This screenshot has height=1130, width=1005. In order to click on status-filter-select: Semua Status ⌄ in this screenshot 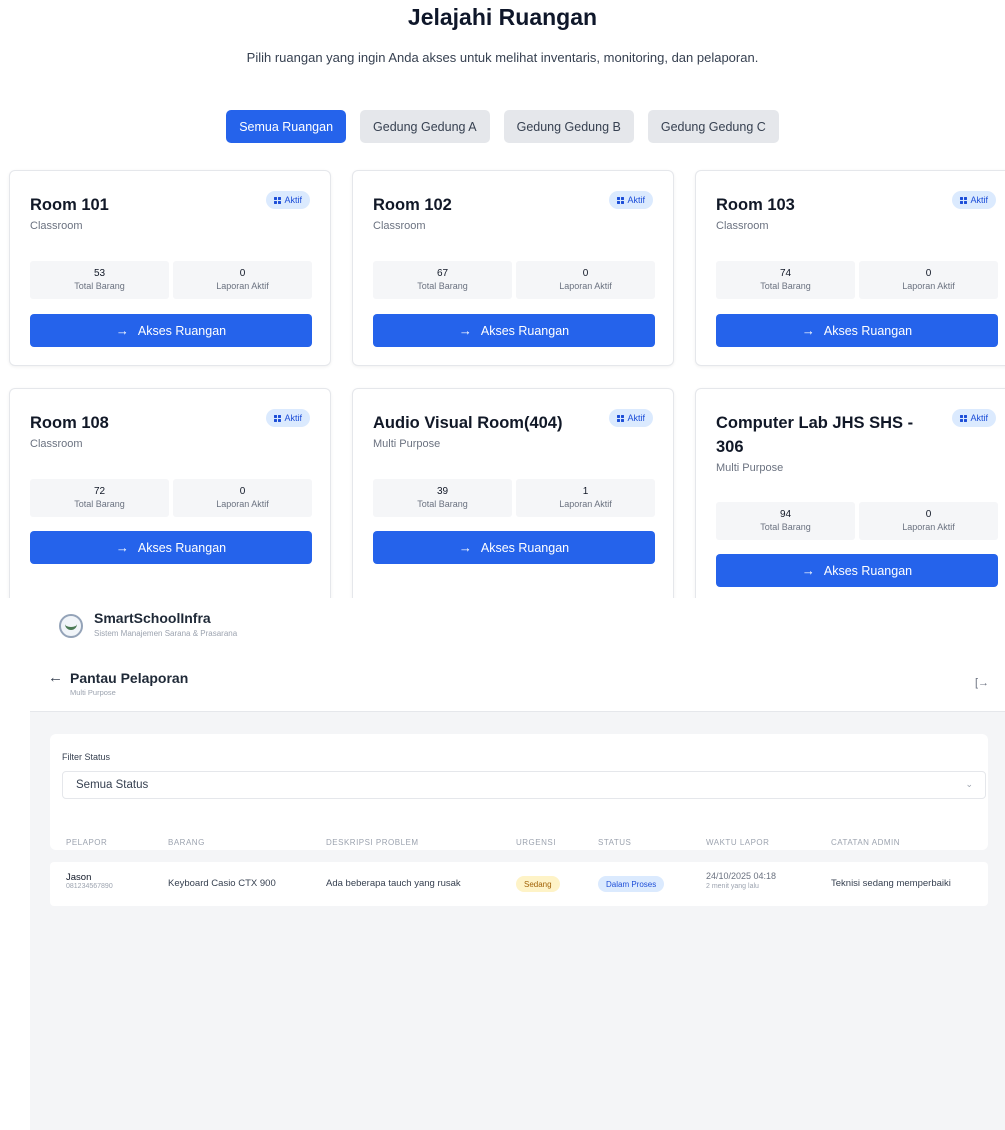, I will do `click(524, 785)`.